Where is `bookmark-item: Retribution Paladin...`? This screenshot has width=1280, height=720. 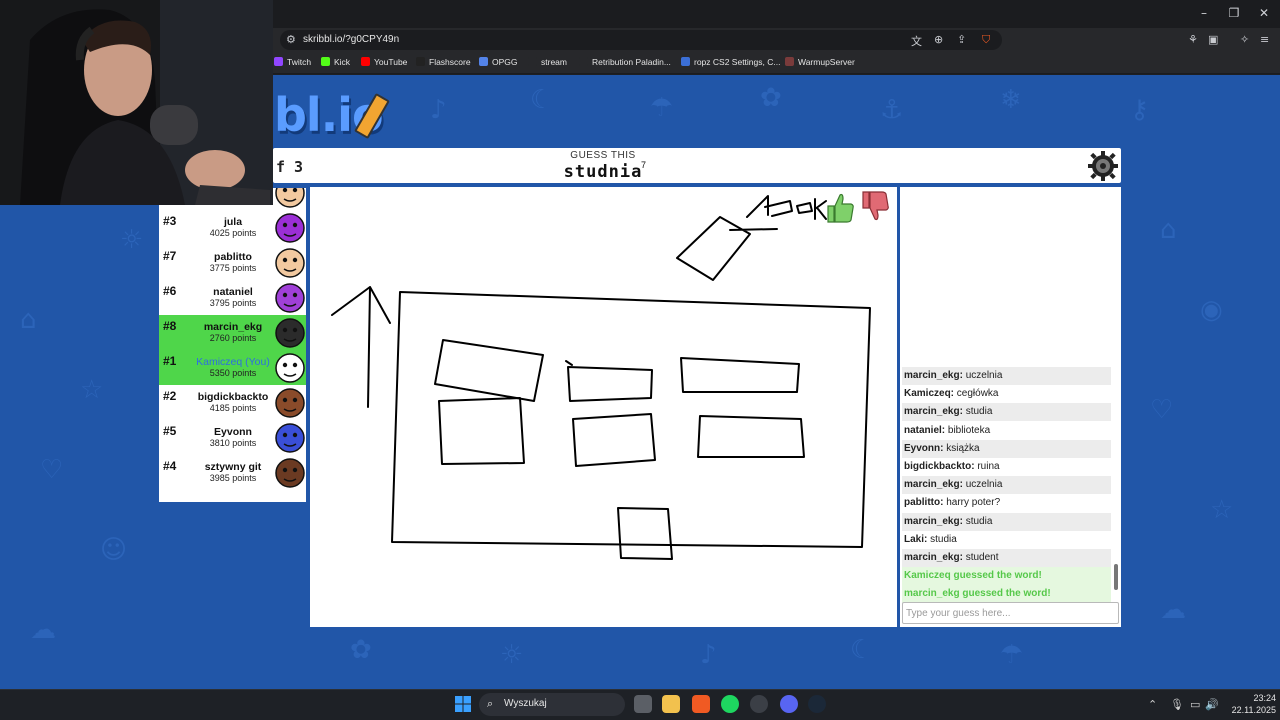 bookmark-item: Retribution Paladin... is located at coordinates (625, 62).